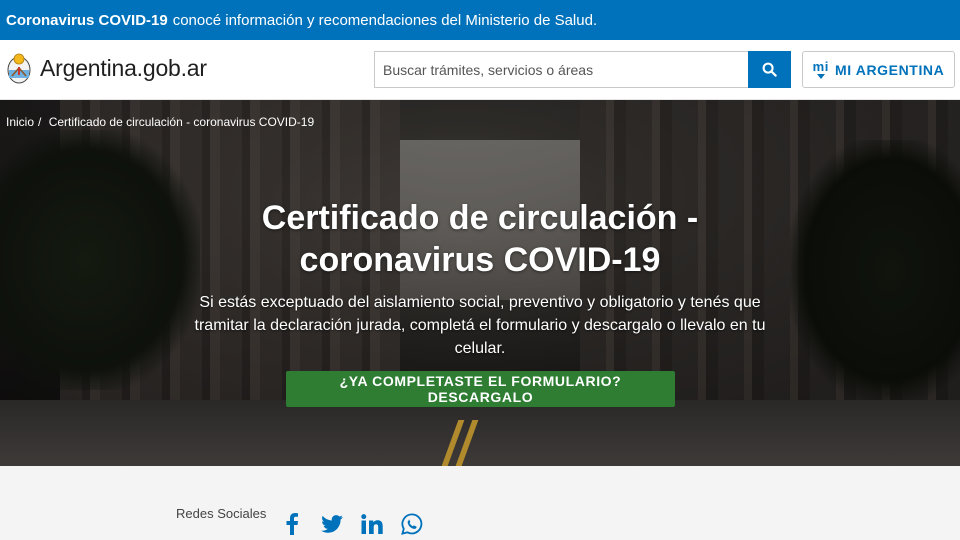  What do you see at coordinates (123, 67) in the screenshot?
I see `logo-text: Argentina.gob.ar` at bounding box center [123, 67].